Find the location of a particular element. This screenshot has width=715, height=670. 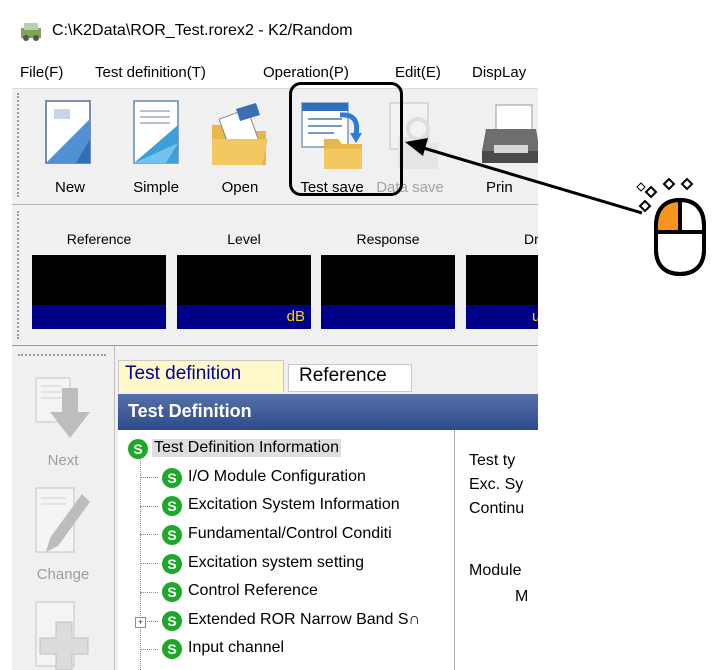

new-button: New is located at coordinates (70, 146).